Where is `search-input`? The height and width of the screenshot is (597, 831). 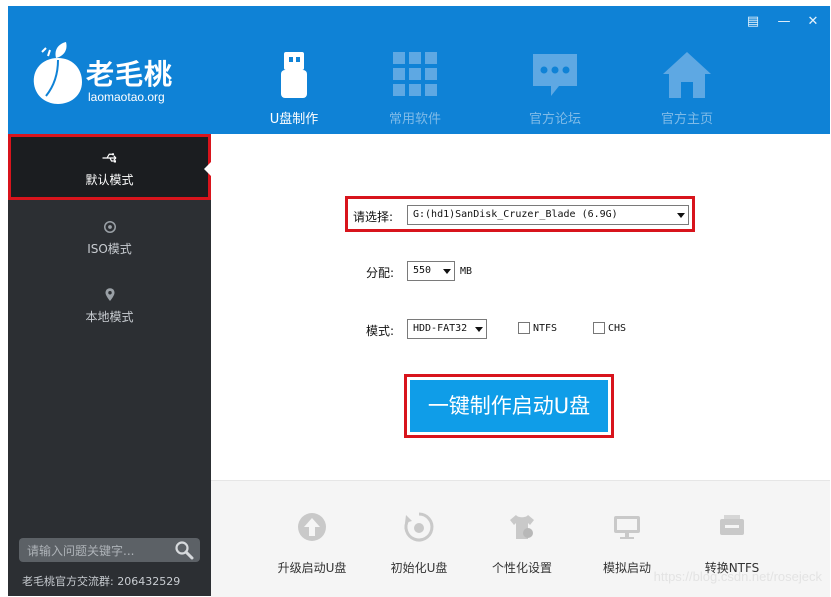
search-input is located at coordinates (97, 551).